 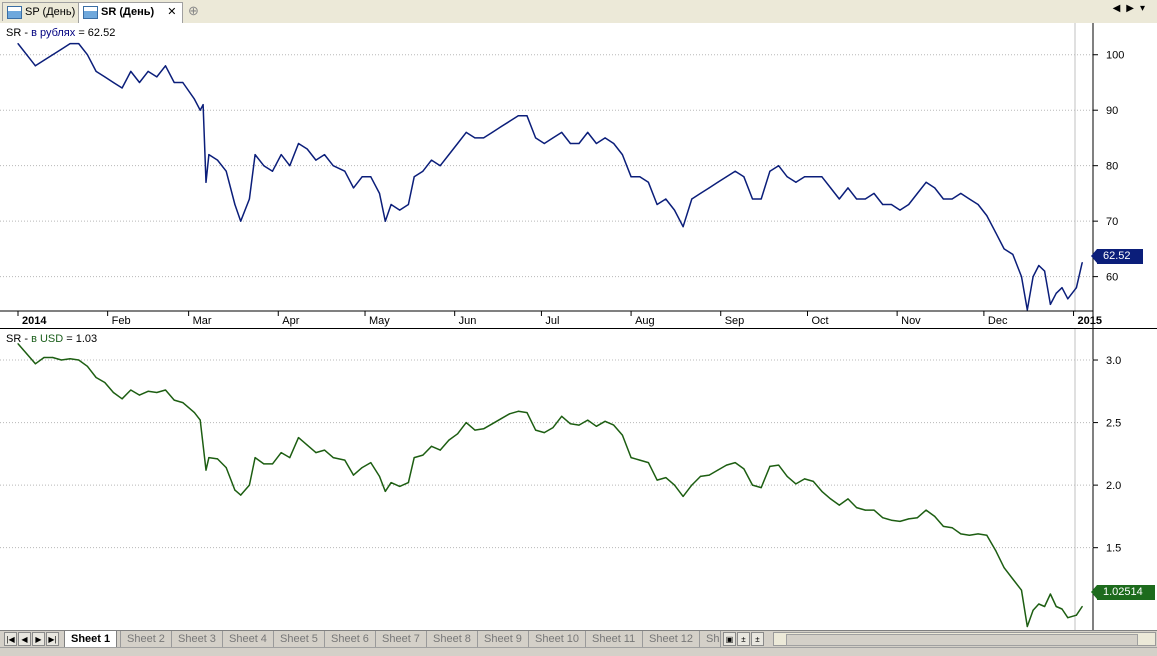 What do you see at coordinates (38, 639) in the screenshot?
I see `next-sheet-icon: ▶` at bounding box center [38, 639].